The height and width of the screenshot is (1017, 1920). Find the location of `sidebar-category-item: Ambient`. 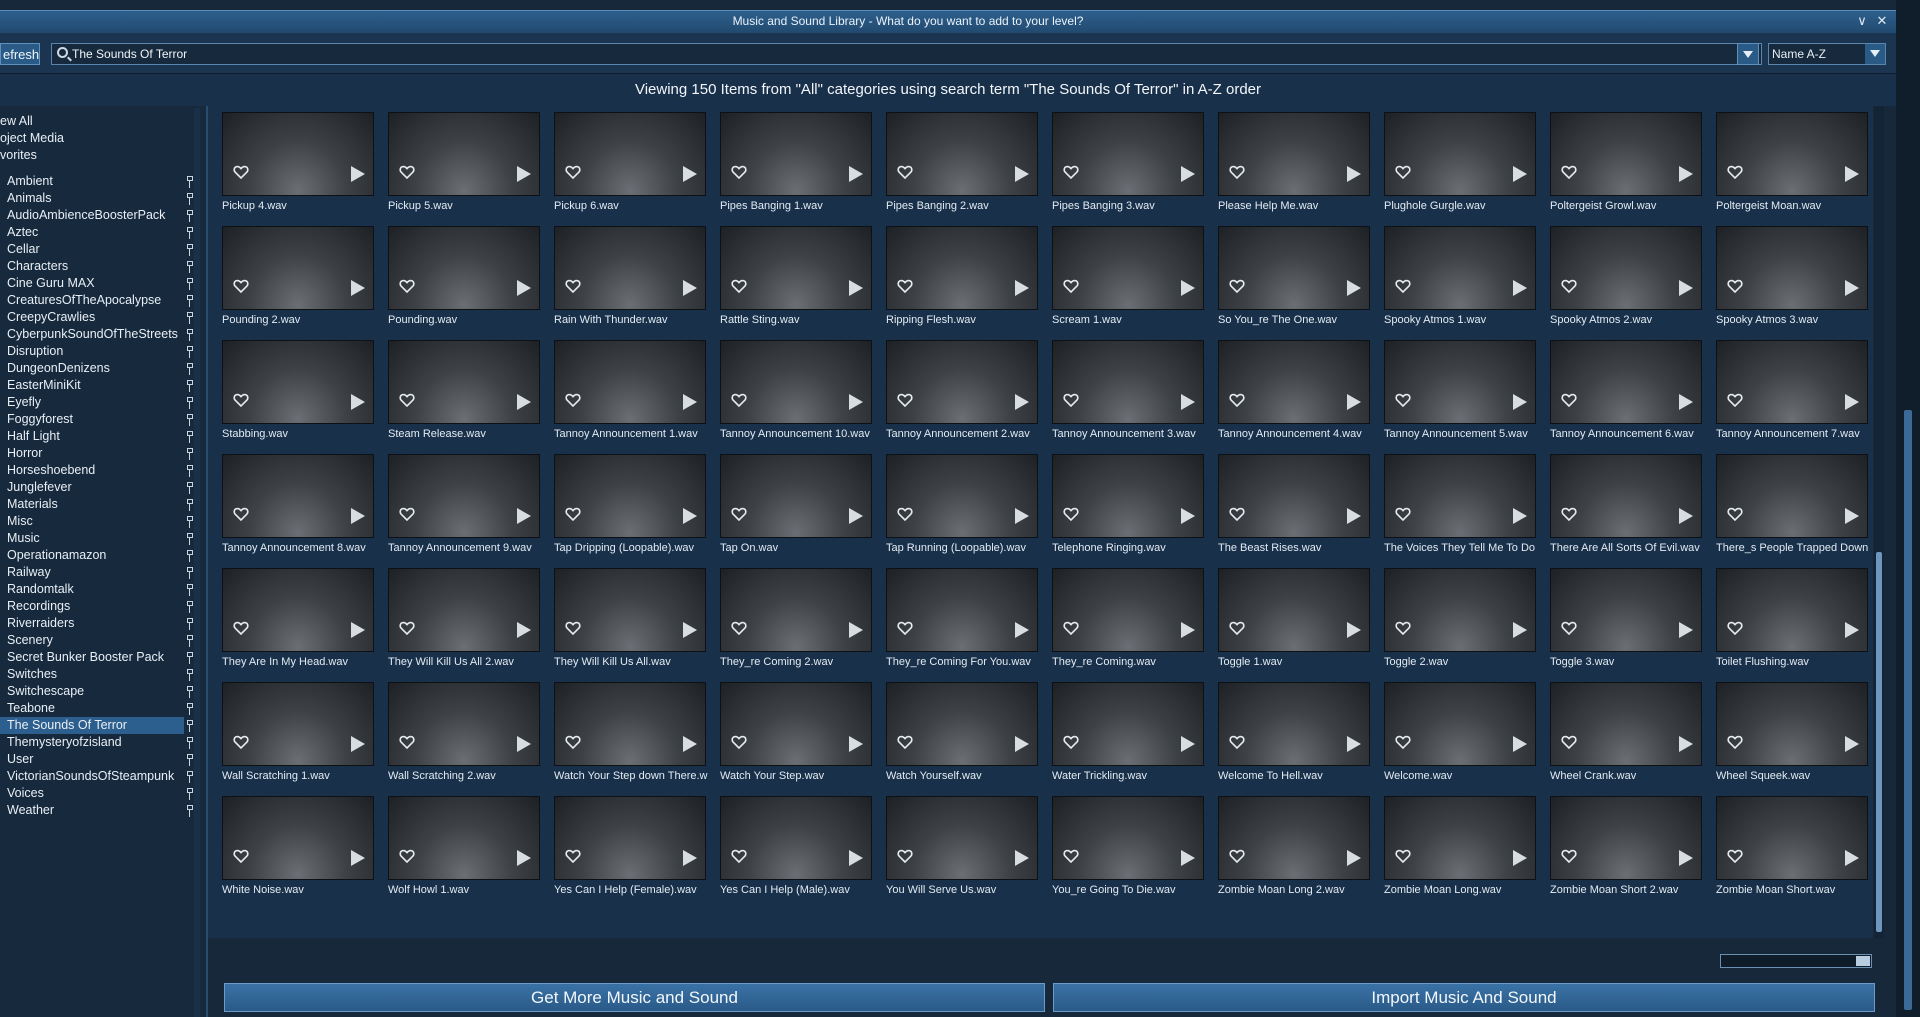

sidebar-category-item: Ambient is located at coordinates (92, 181).